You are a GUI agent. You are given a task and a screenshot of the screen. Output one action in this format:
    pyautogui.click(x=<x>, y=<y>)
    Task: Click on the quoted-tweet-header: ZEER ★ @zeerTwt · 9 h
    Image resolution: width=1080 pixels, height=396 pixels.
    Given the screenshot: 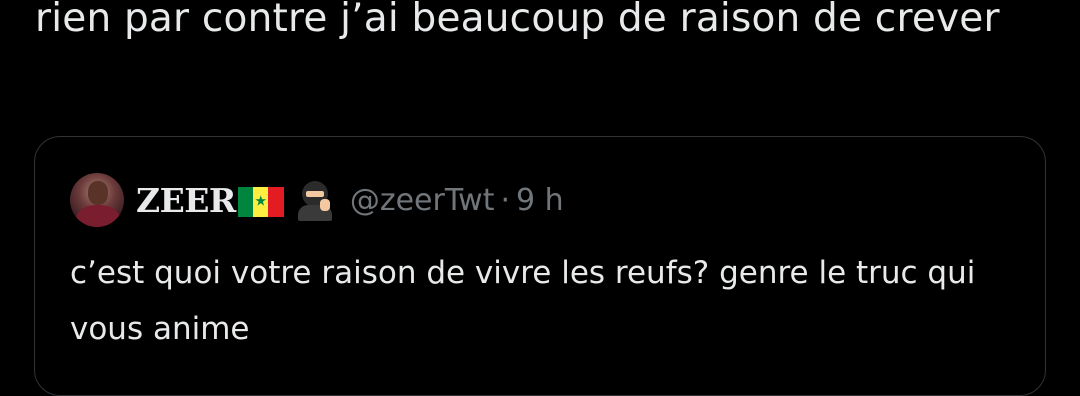 What is the action you would take?
    pyautogui.click(x=317, y=200)
    